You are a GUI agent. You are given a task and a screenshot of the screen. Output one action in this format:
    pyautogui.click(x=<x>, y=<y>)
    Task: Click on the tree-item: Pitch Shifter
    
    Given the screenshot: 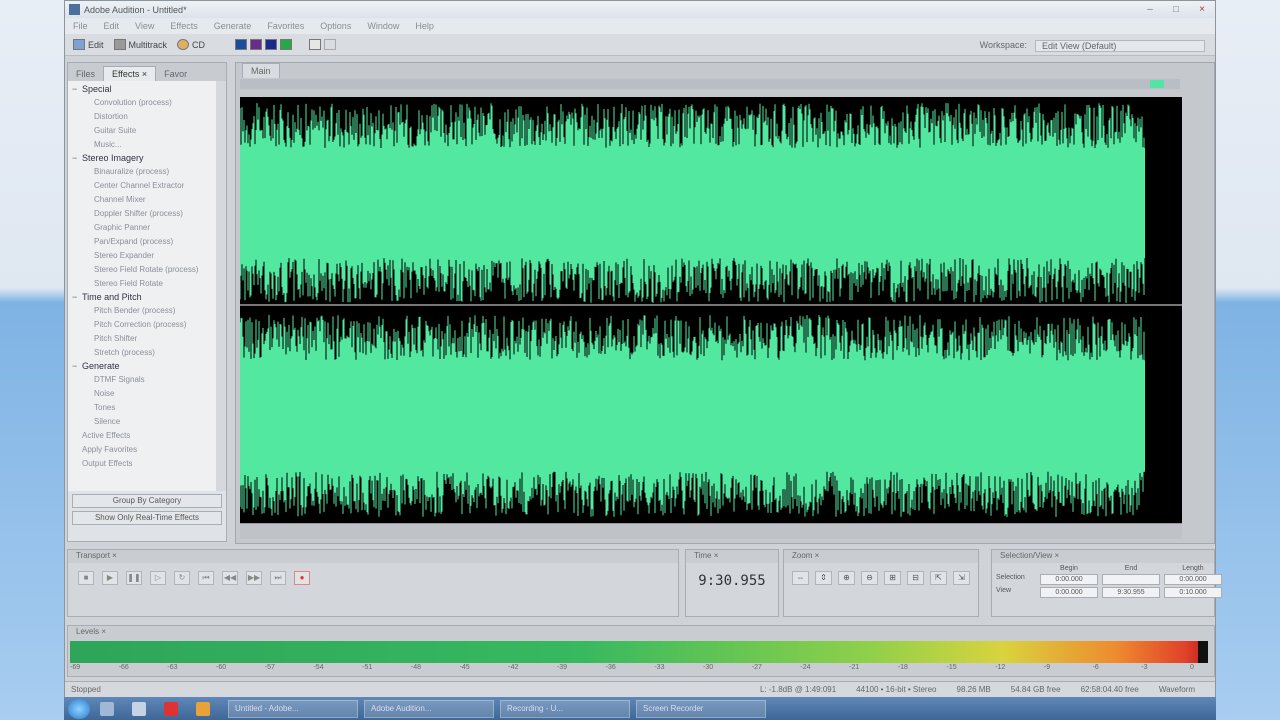 What is the action you would take?
    pyautogui.click(x=144, y=339)
    